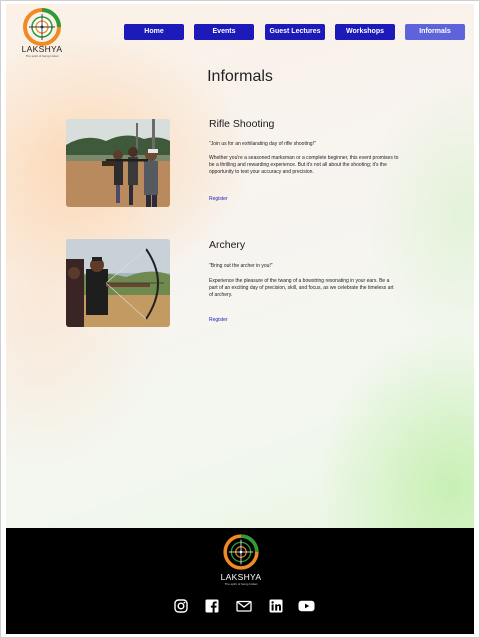  Describe the element at coordinates (240, 76) in the screenshot. I see `page-title: Informals` at that location.